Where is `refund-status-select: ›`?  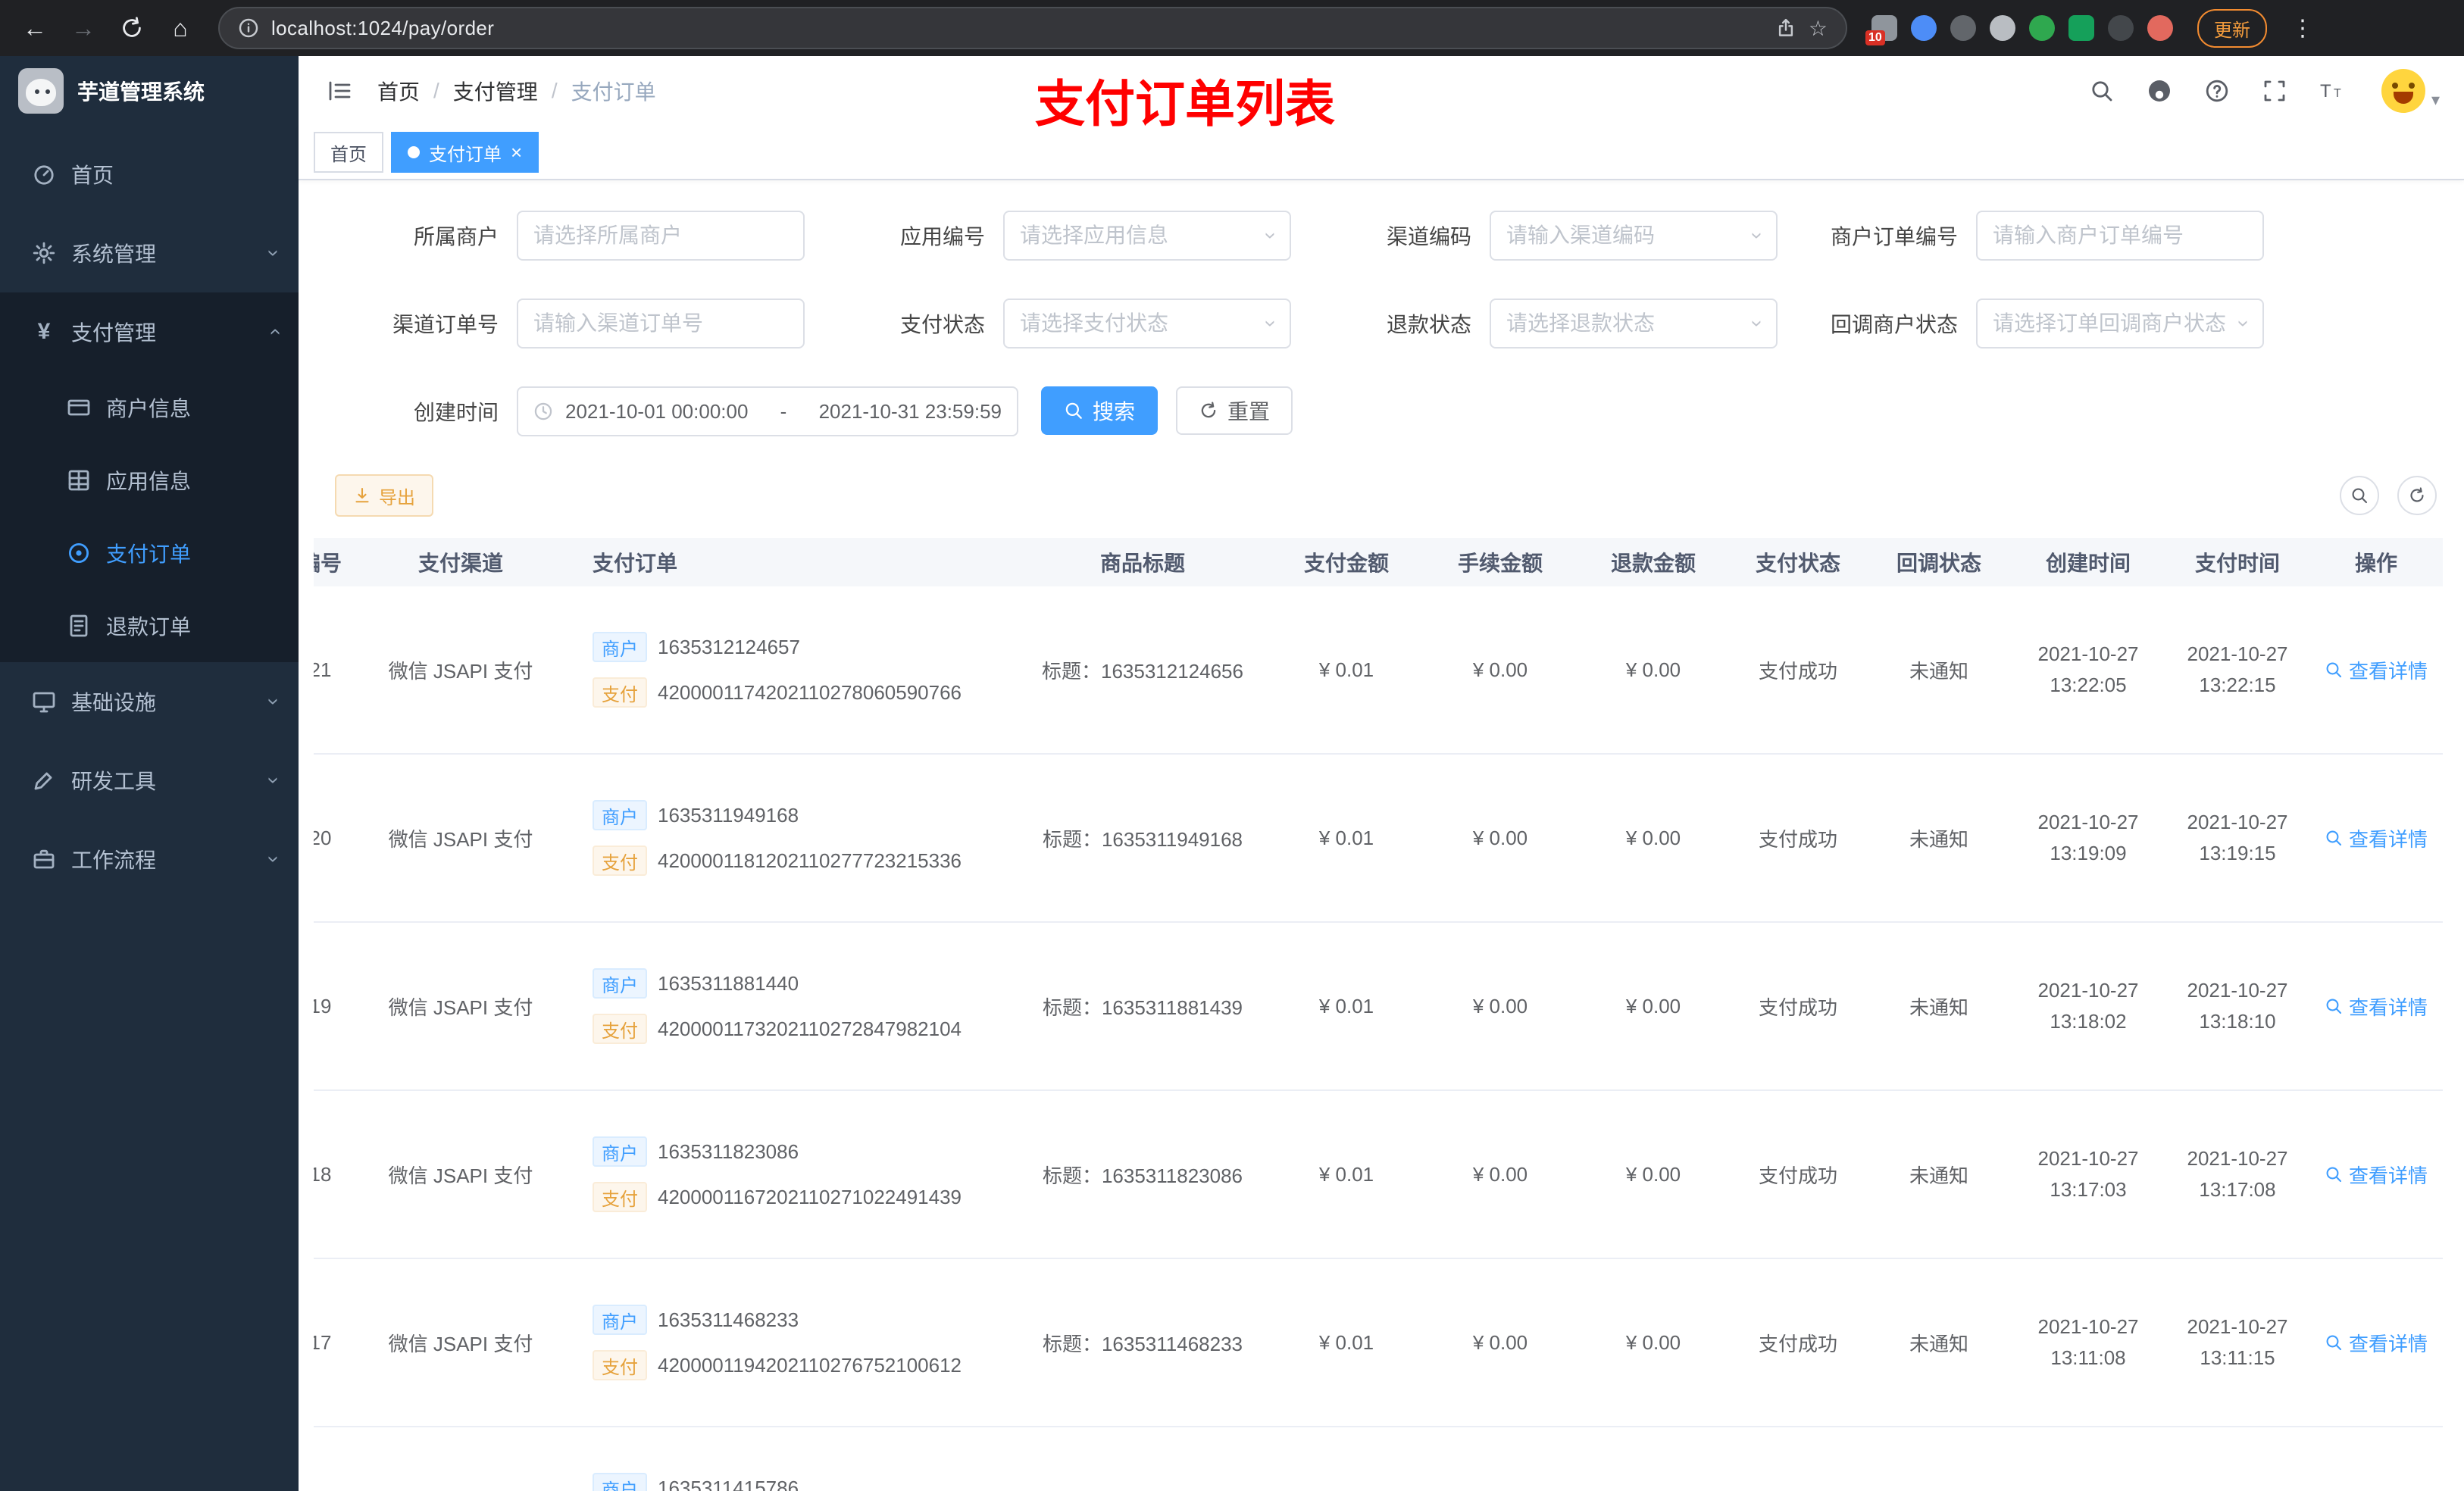
refund-status-select: › is located at coordinates (1634, 324).